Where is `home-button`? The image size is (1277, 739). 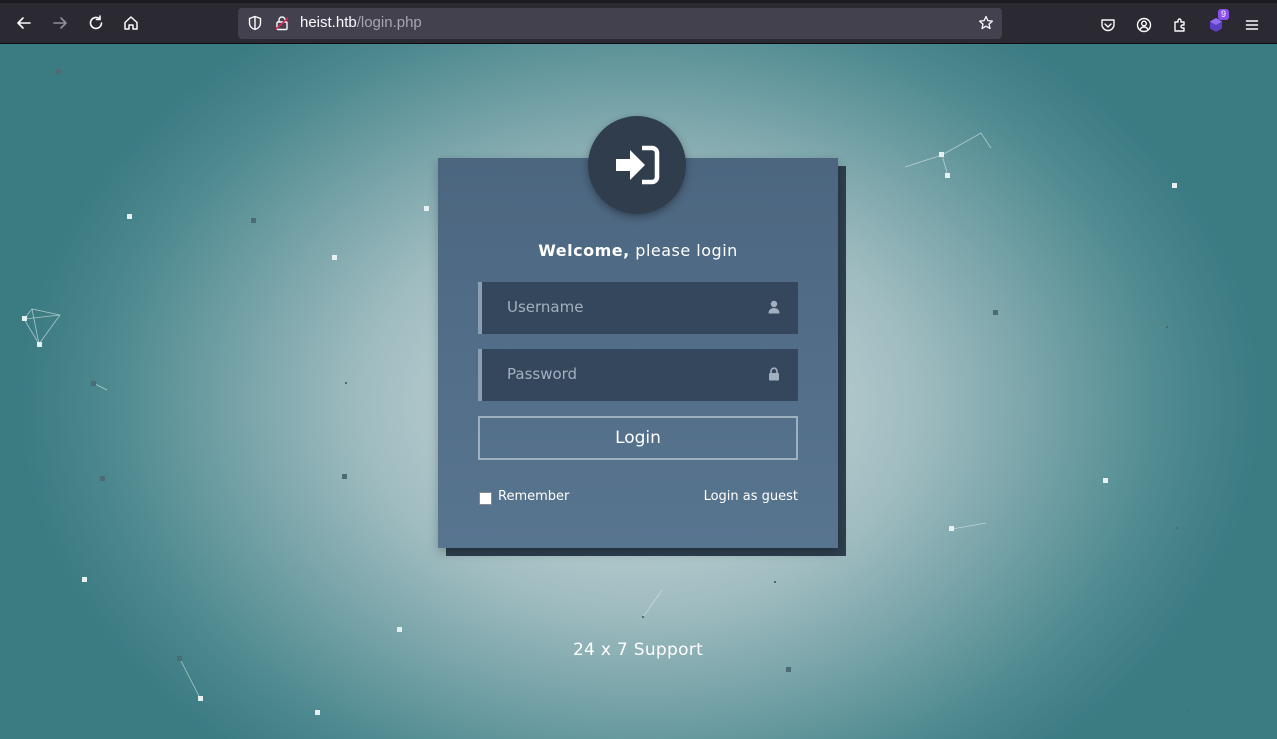
home-button is located at coordinates (131, 23).